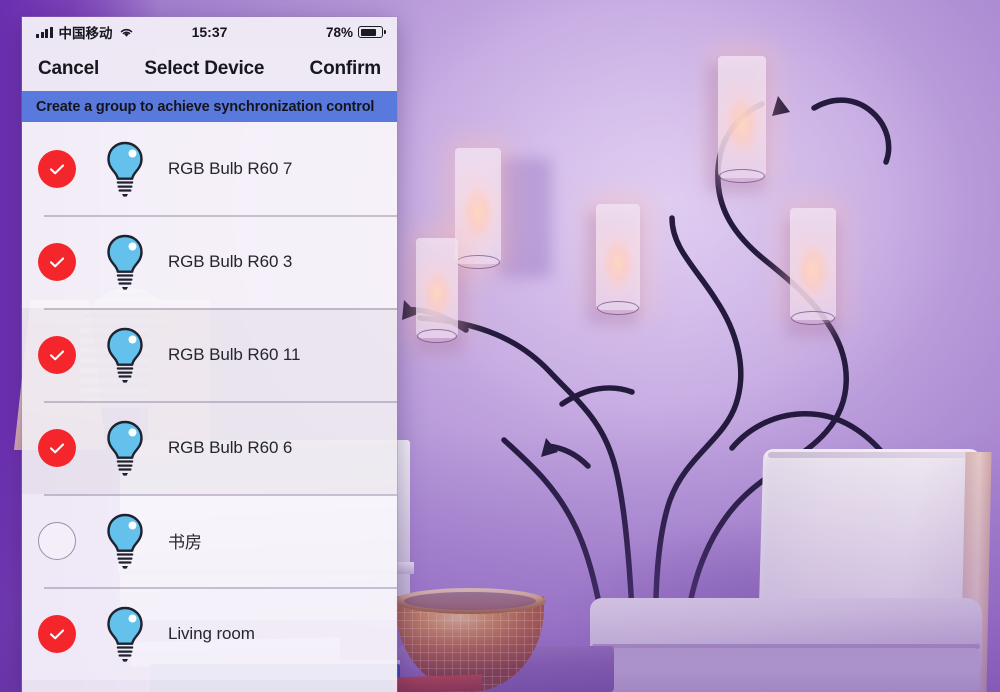  I want to click on carrier-label: 中国移动, so click(85, 33).